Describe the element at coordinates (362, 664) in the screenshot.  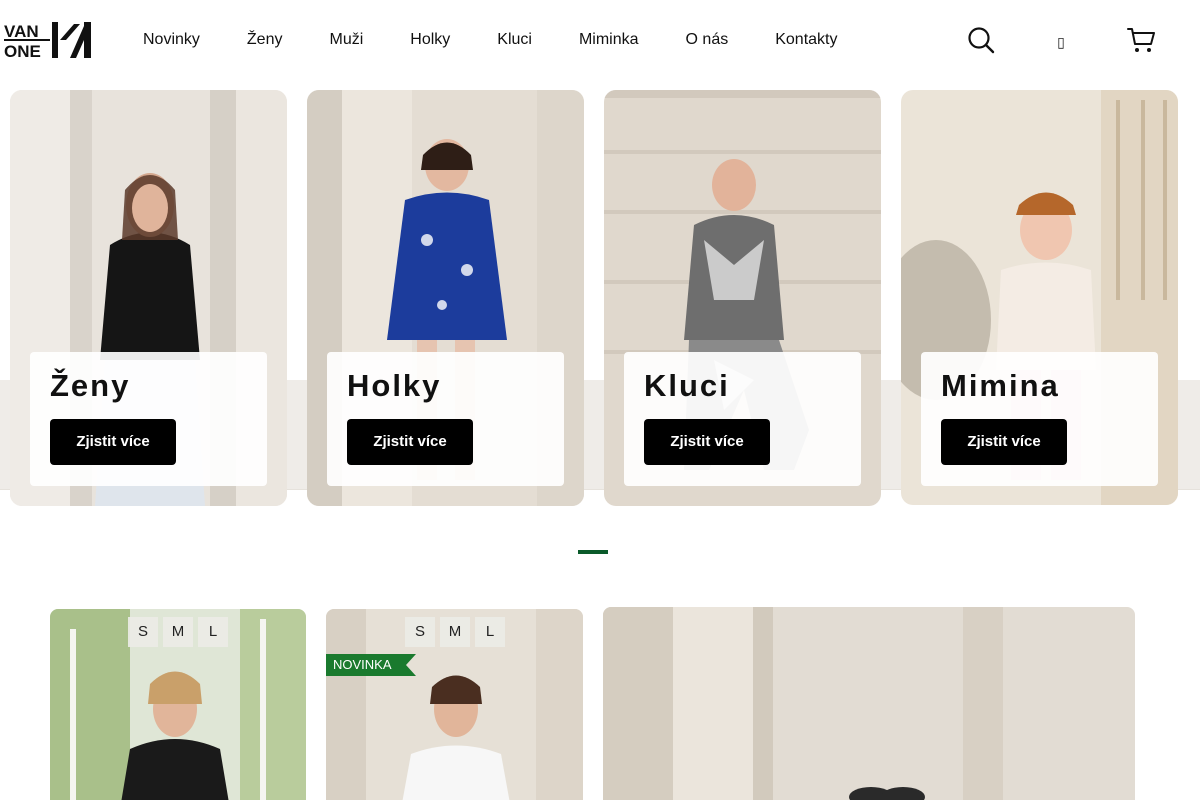
I see `new-badge-label: NOVINKA` at that location.